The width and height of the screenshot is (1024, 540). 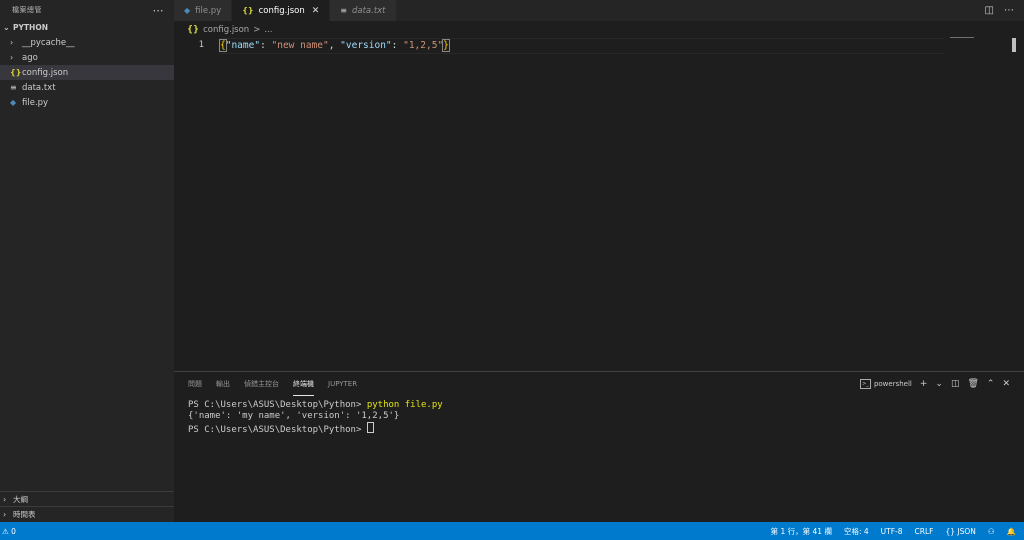 I want to click on explorer-header: 檔案總管 ⋯, so click(x=87, y=10).